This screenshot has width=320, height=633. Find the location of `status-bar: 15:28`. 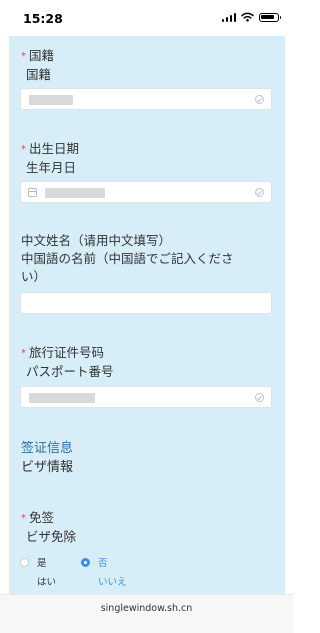

status-bar: 15:28 is located at coordinates (146, 18).